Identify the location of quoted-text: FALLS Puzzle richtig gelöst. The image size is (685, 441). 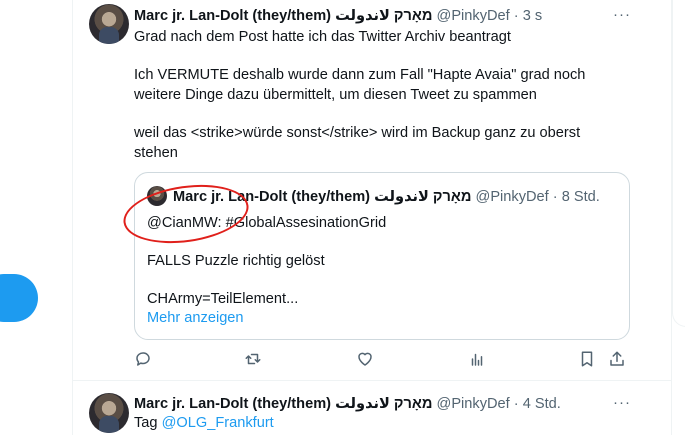
(236, 261).